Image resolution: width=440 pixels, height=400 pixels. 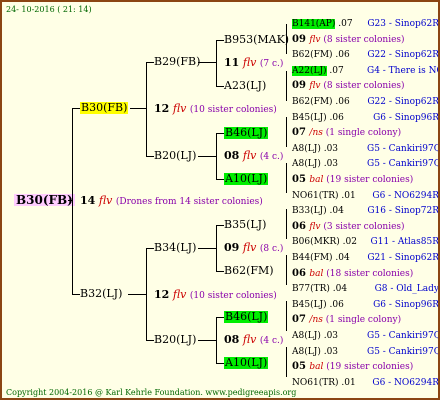 I want to click on ancestor-origin: G16 - Sinop72R, so click(x=403, y=211).